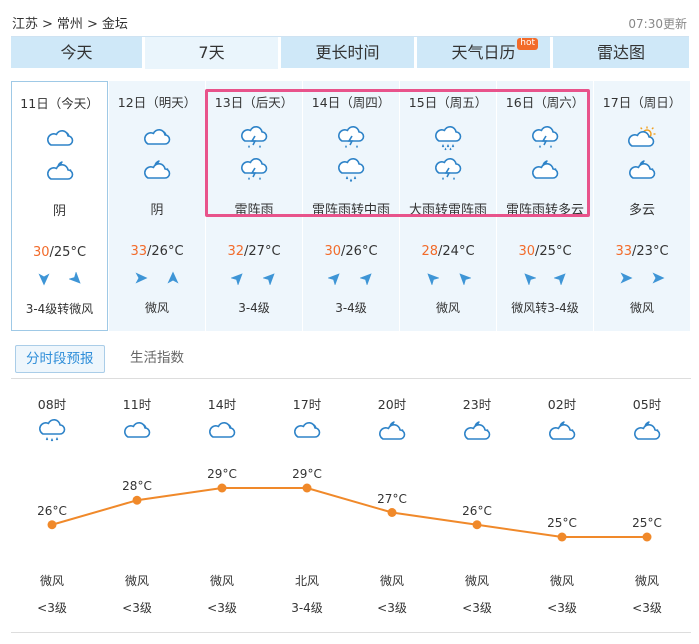 The image size is (699, 644). What do you see at coordinates (544, 210) in the screenshot?
I see `day-weather: 雷阵雨转多云` at bounding box center [544, 210].